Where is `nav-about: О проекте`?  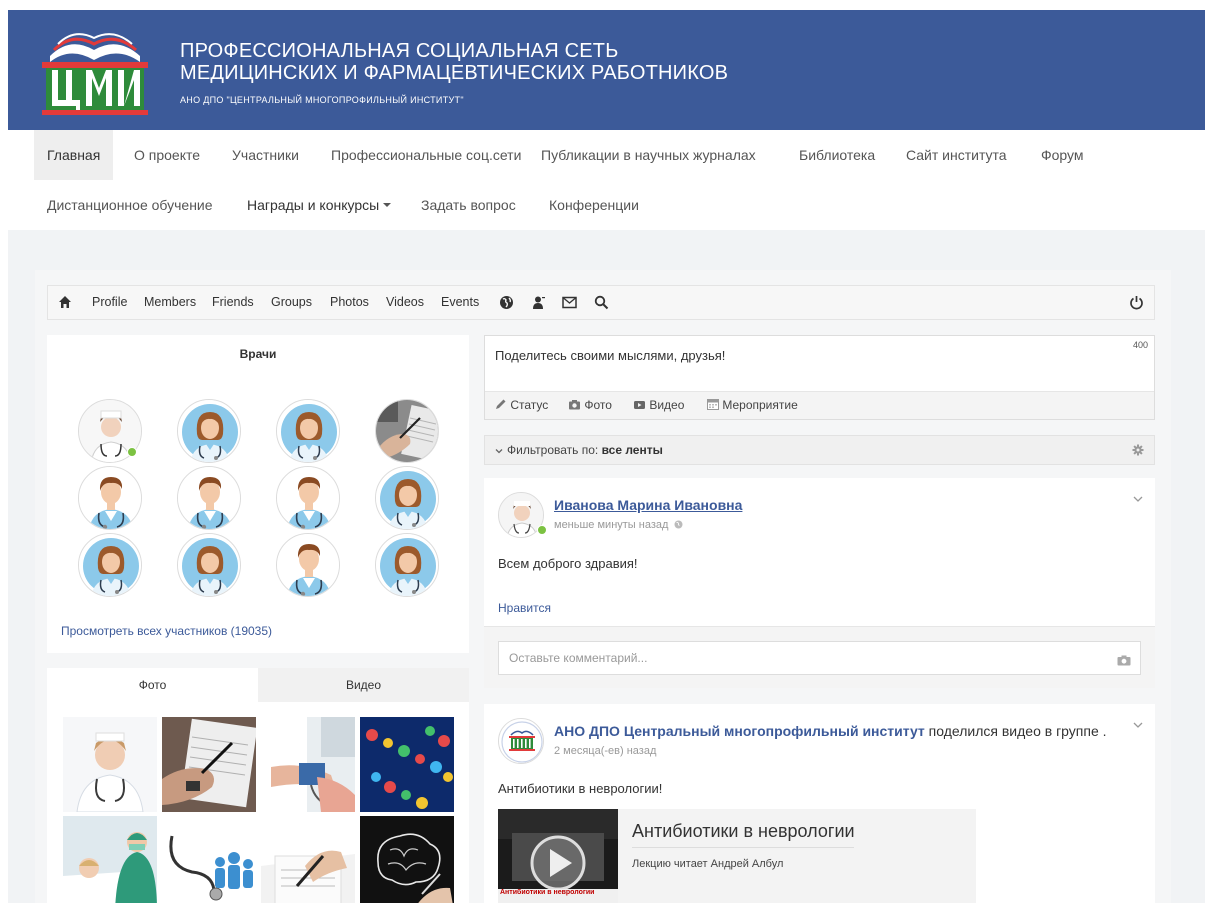
nav-about: О проекте is located at coordinates (167, 155).